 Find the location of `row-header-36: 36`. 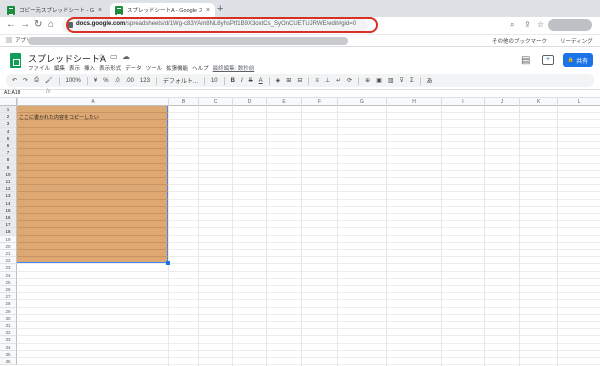

row-header-36: 36 is located at coordinates (8, 362).